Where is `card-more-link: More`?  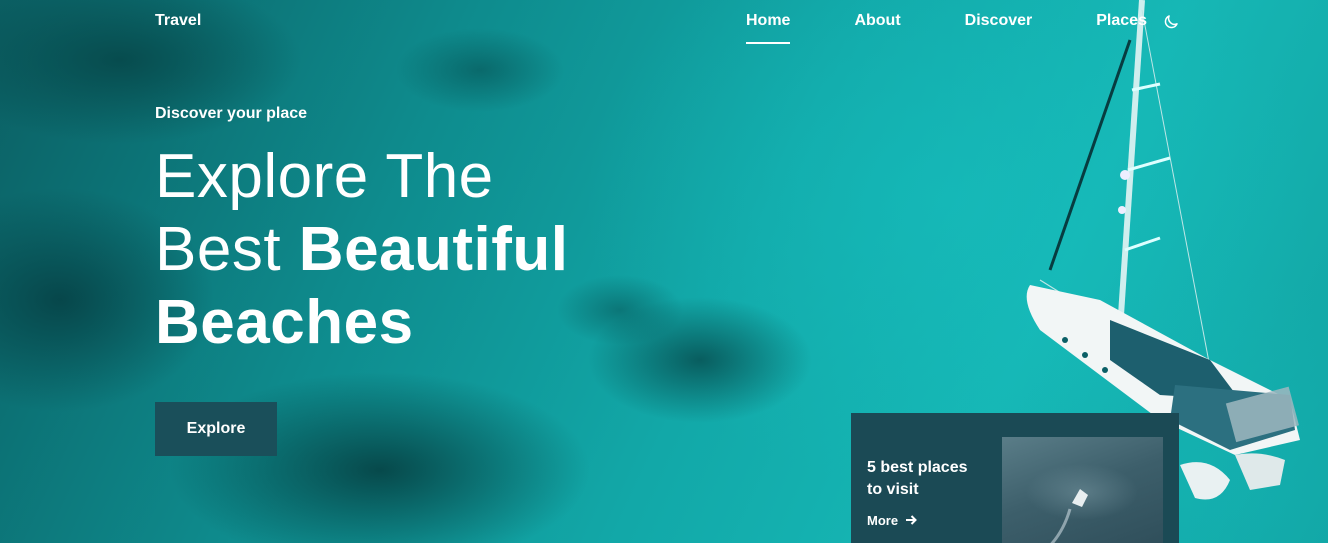
card-more-link: More is located at coordinates (892, 520).